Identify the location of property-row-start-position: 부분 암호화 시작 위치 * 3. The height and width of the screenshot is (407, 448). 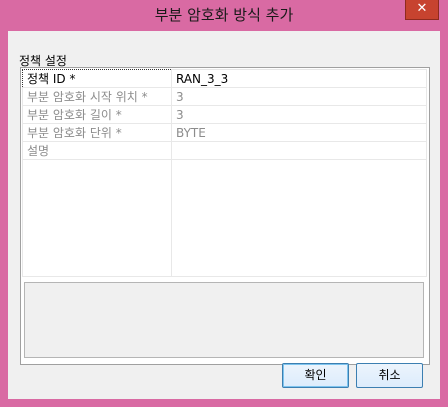
(224, 96).